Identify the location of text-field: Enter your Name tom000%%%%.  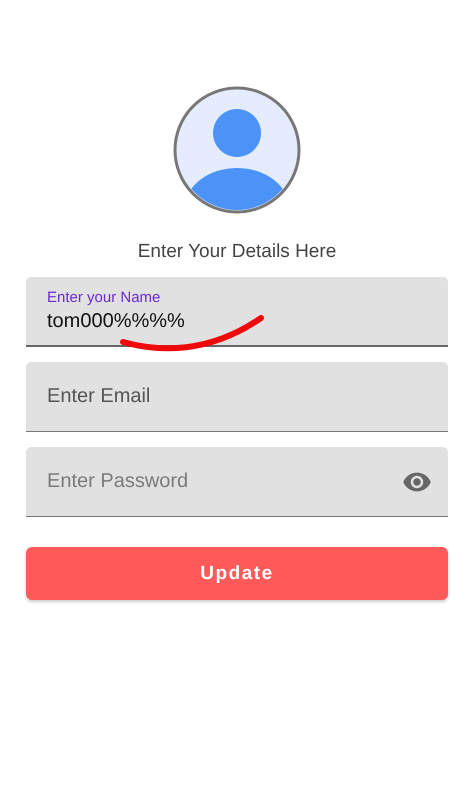
(237, 312).